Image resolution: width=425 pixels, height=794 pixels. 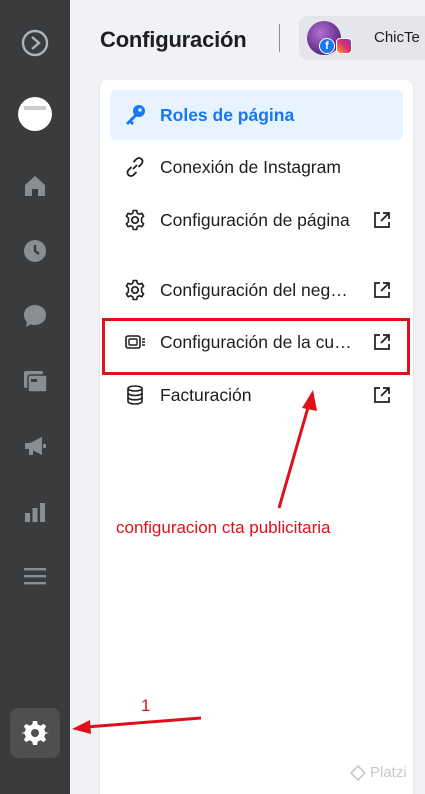 What do you see at coordinates (279, 38) in the screenshot?
I see `header-divider` at bounding box center [279, 38].